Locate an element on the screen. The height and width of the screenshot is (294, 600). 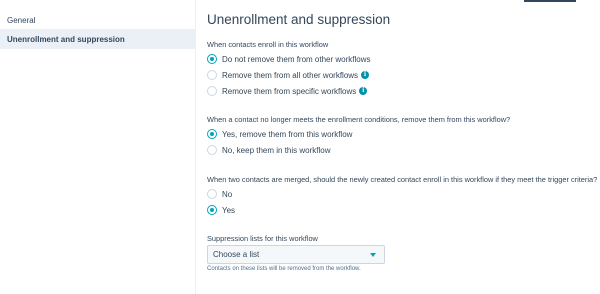
page-title: Unenrollment and suppression is located at coordinates (299, 19).